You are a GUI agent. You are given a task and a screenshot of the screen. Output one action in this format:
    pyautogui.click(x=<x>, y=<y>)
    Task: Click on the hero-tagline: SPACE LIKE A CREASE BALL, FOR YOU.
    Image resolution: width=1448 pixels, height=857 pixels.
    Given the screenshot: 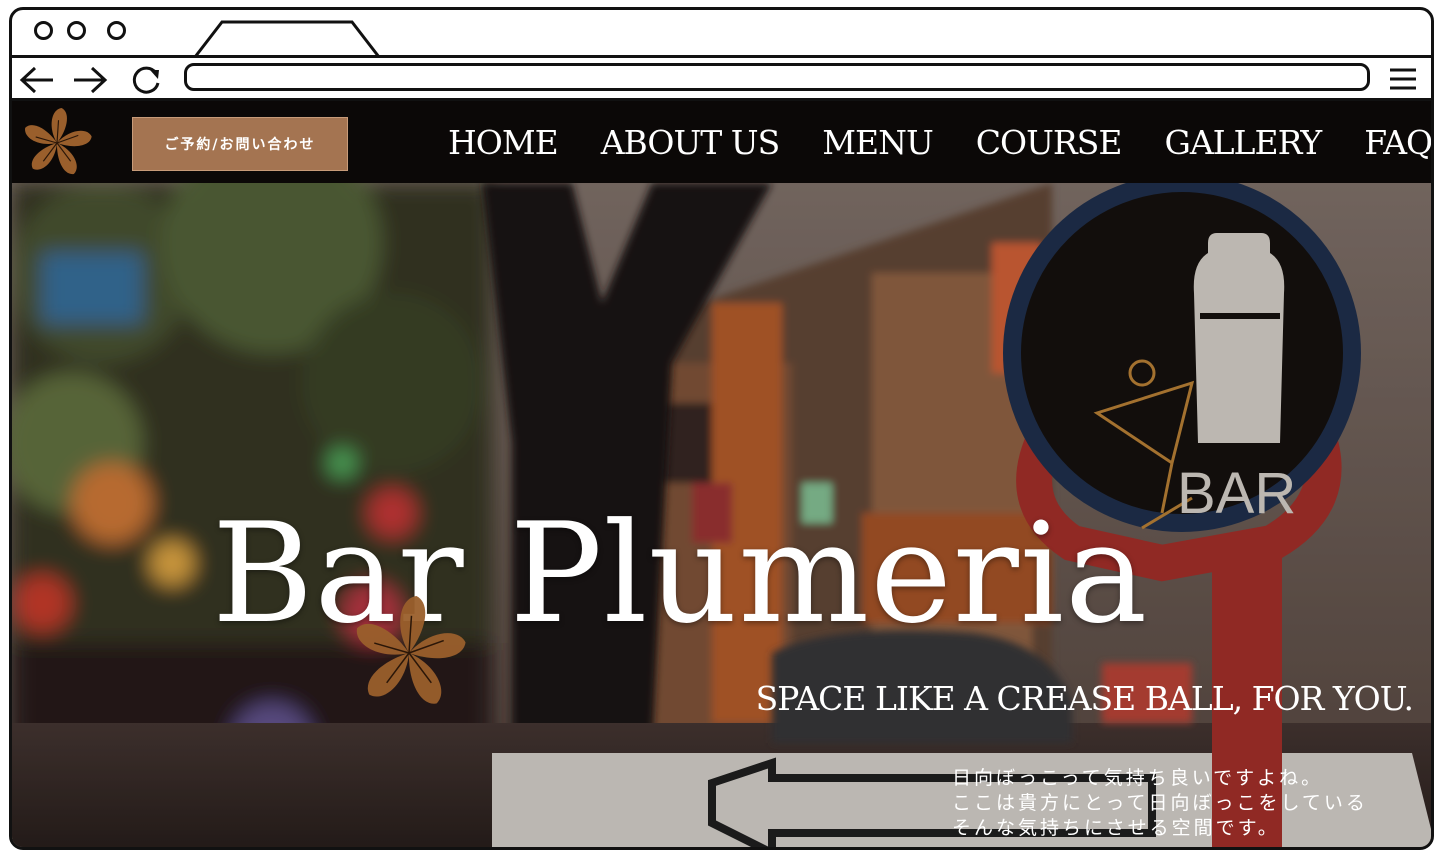 What is the action you would take?
    pyautogui.click(x=1084, y=698)
    